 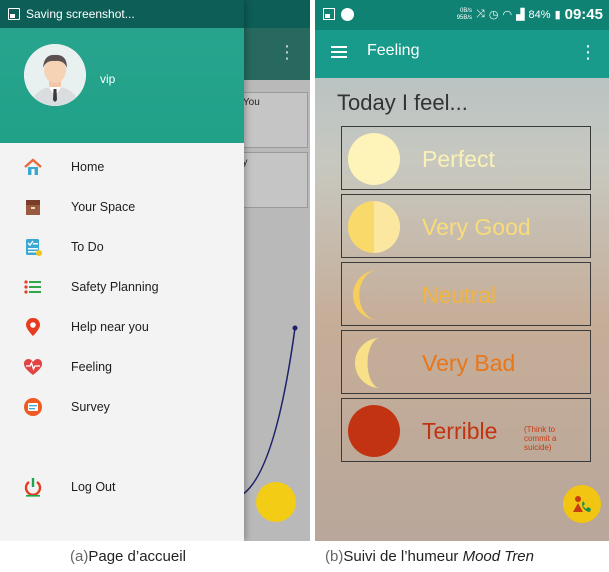 I want to click on bg-fab-button, so click(x=276, y=502).